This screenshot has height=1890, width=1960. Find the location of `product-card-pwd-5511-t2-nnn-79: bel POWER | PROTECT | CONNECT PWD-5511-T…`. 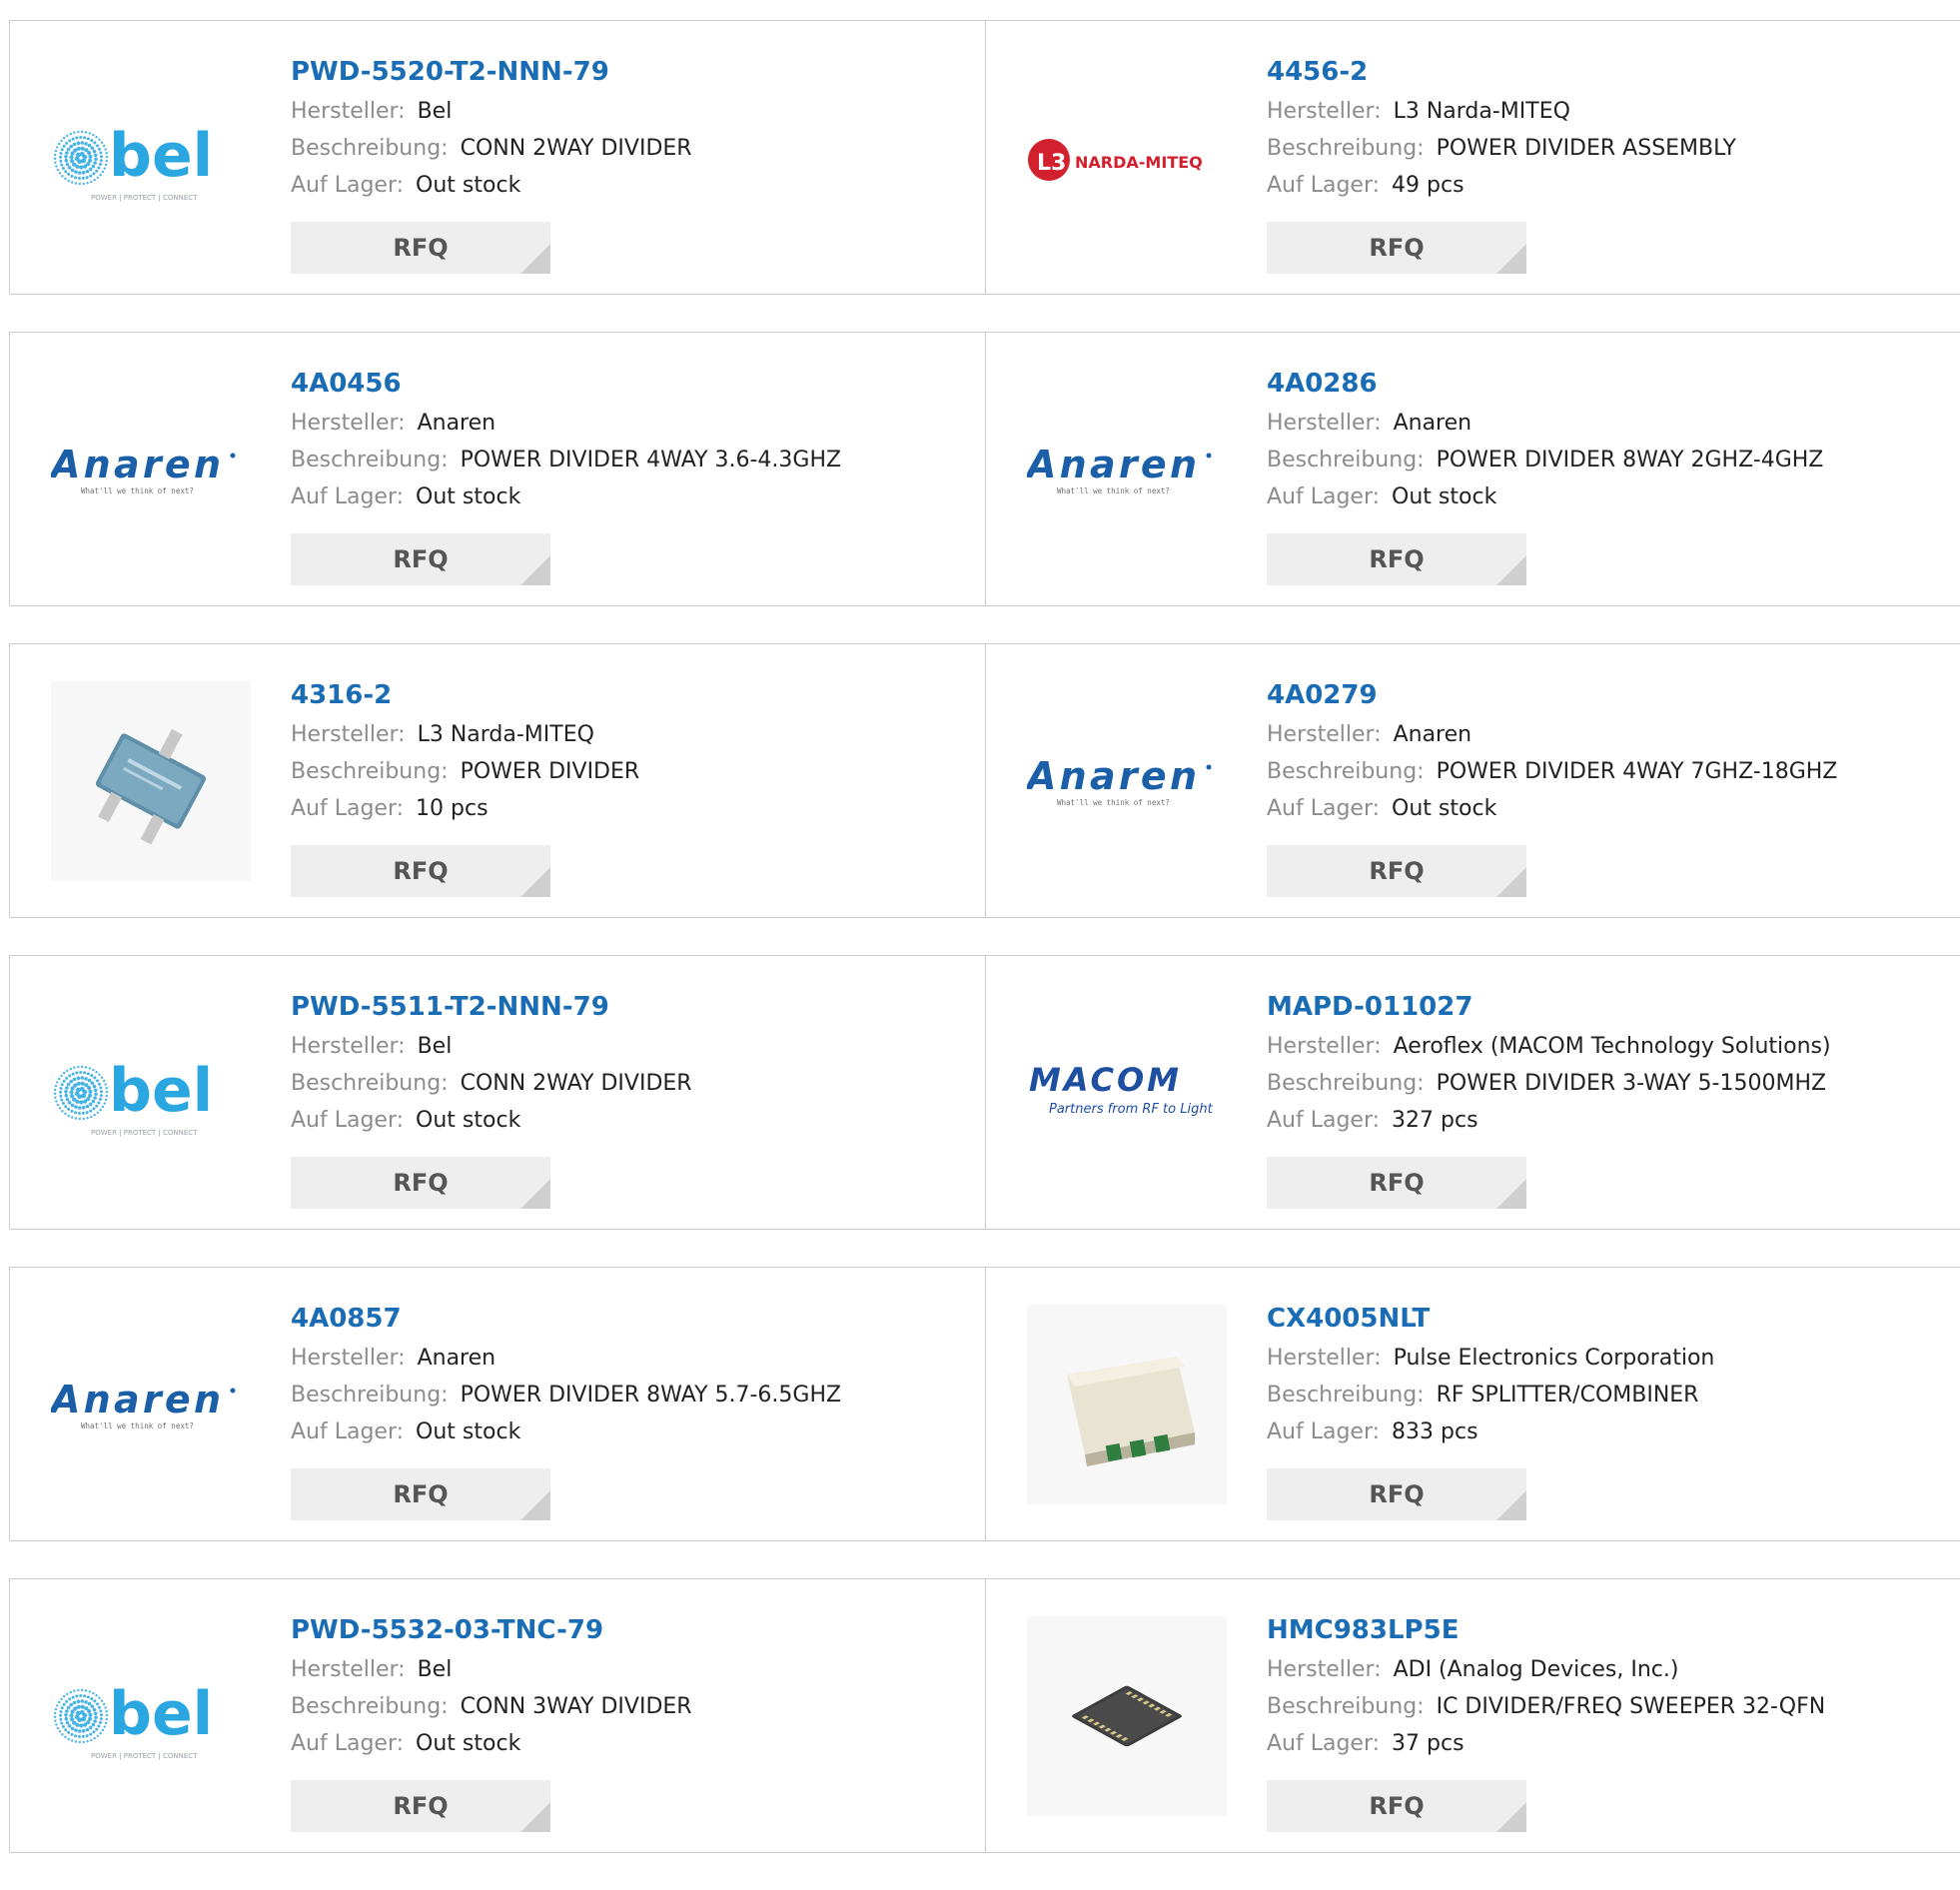

product-card-pwd-5511-t2-nnn-79: bel POWER | PROTECT | CONNECT PWD-5511-T… is located at coordinates (497, 1092).